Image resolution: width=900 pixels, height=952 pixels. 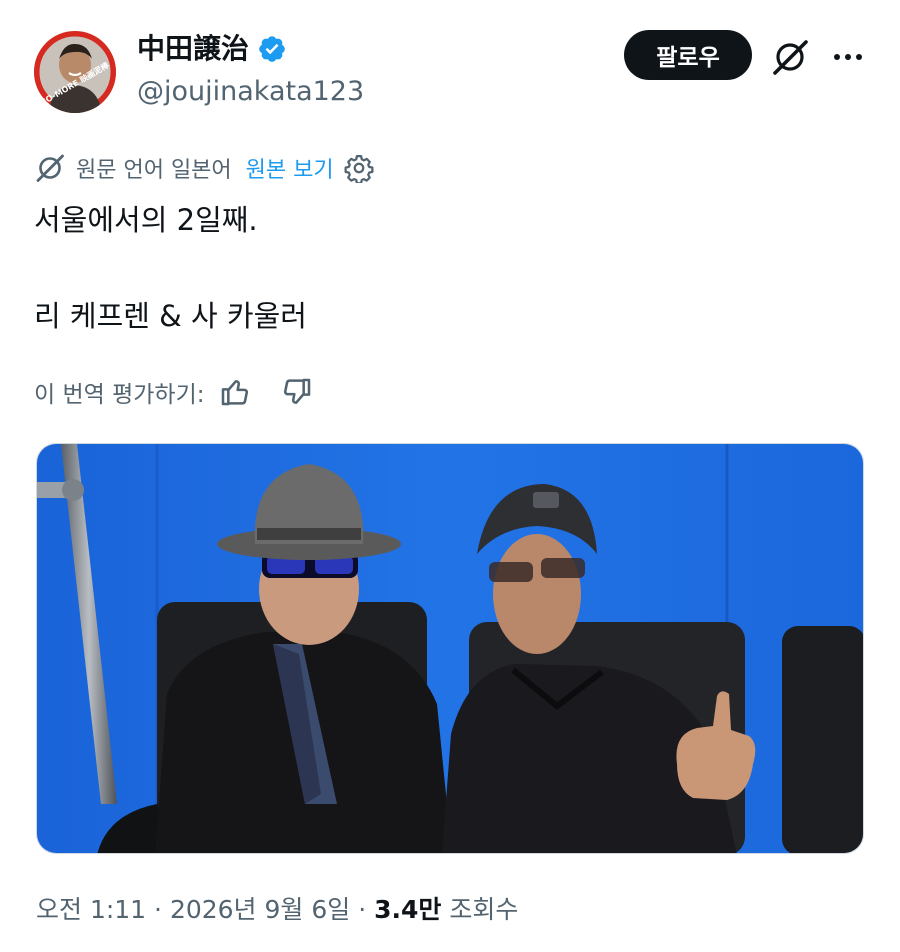 What do you see at coordinates (235, 392) in the screenshot?
I see `thumbs-up-icon` at bounding box center [235, 392].